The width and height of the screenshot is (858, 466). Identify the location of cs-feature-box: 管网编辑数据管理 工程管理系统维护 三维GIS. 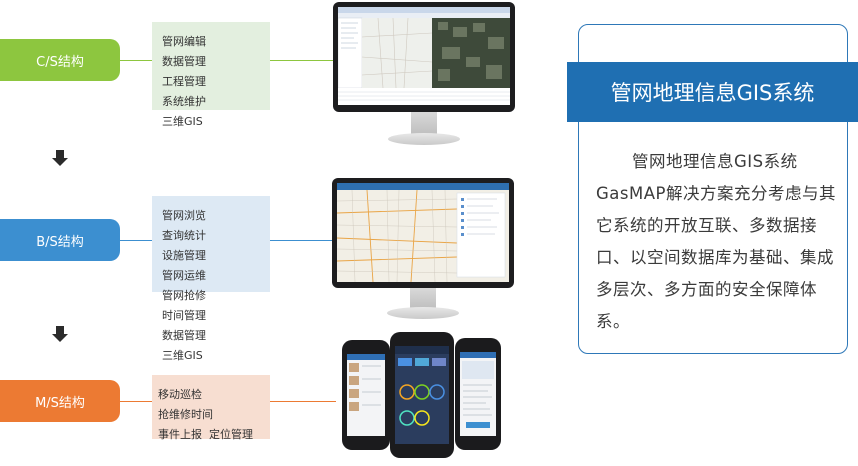
(211, 75).